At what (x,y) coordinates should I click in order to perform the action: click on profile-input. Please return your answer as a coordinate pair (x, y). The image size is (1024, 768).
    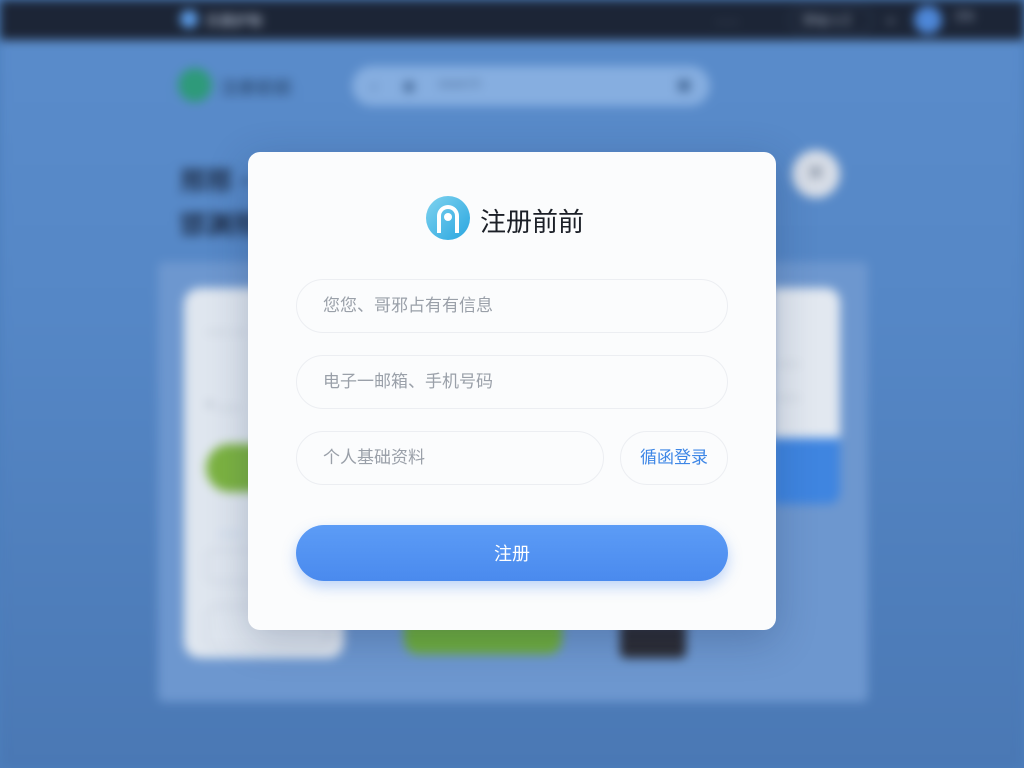
    Looking at the image, I should click on (450, 458).